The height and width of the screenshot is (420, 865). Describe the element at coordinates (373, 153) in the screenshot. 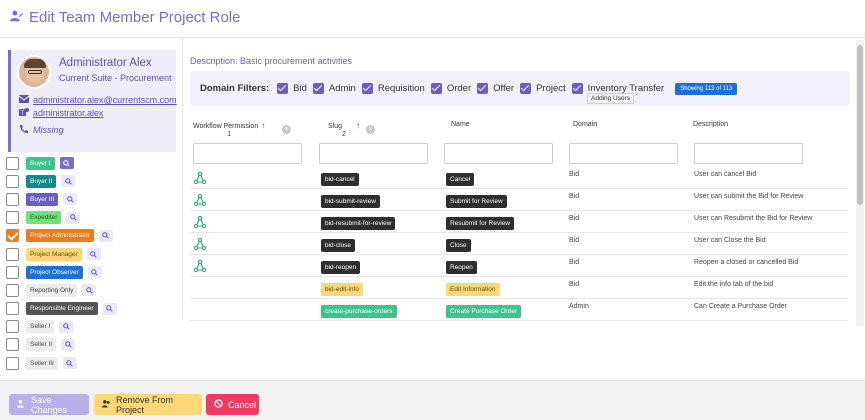

I see `slug-filter-input` at that location.